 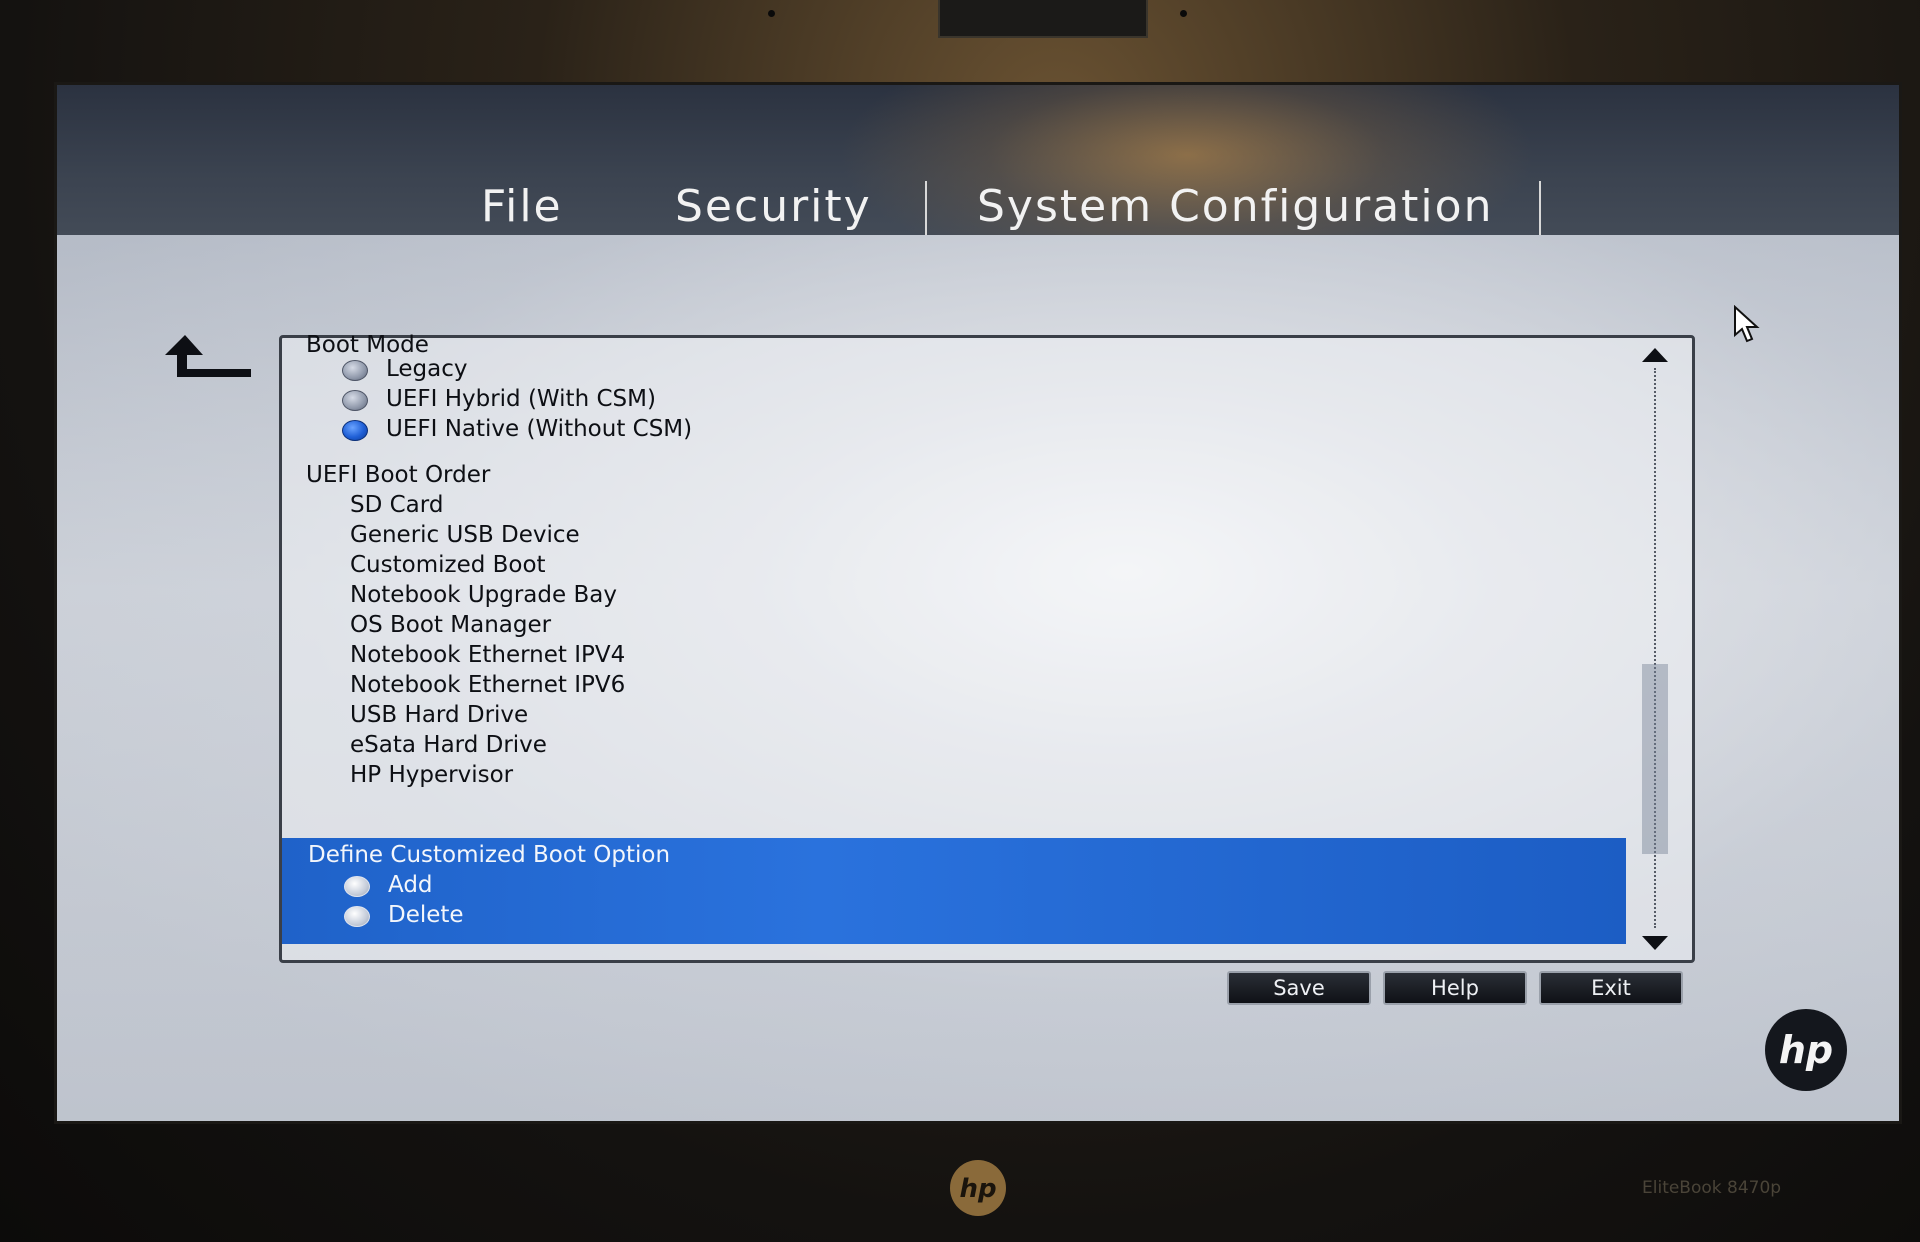 I want to click on boot-order-item: eSata Hard Drive, so click(x=448, y=745).